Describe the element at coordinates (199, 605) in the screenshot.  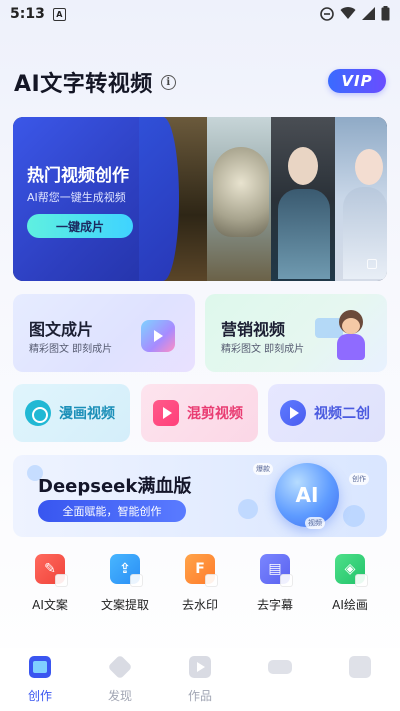
I see `tool-label: 去水印` at that location.